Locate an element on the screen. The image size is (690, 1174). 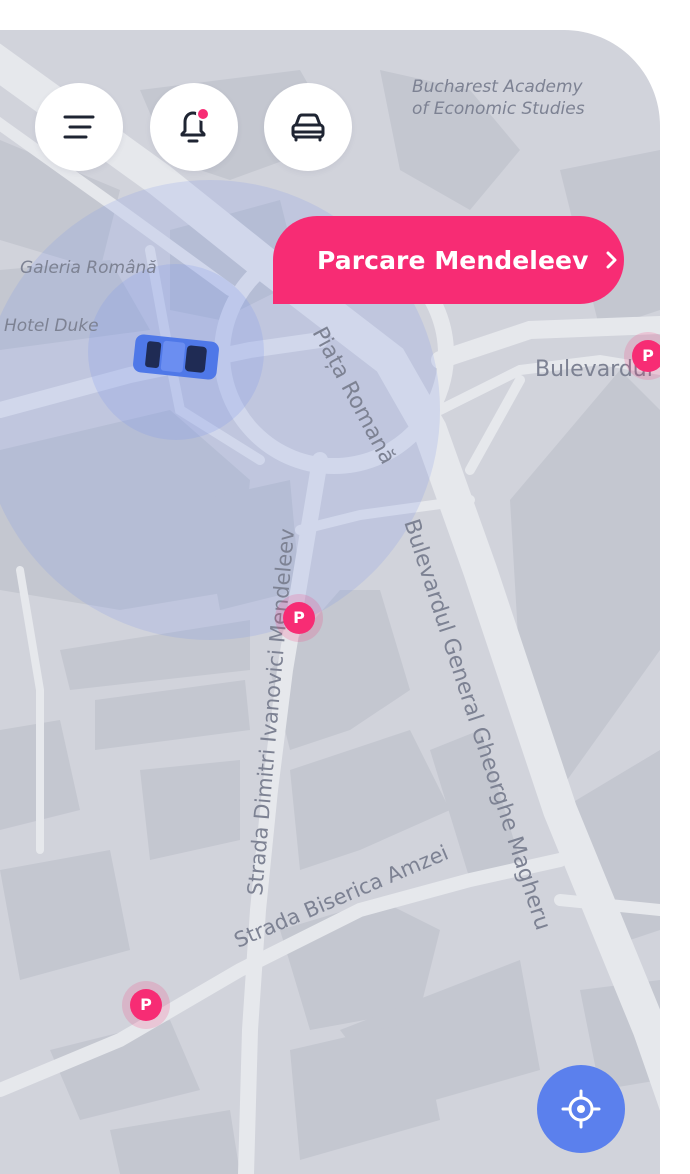
notifications-button is located at coordinates (194, 127).